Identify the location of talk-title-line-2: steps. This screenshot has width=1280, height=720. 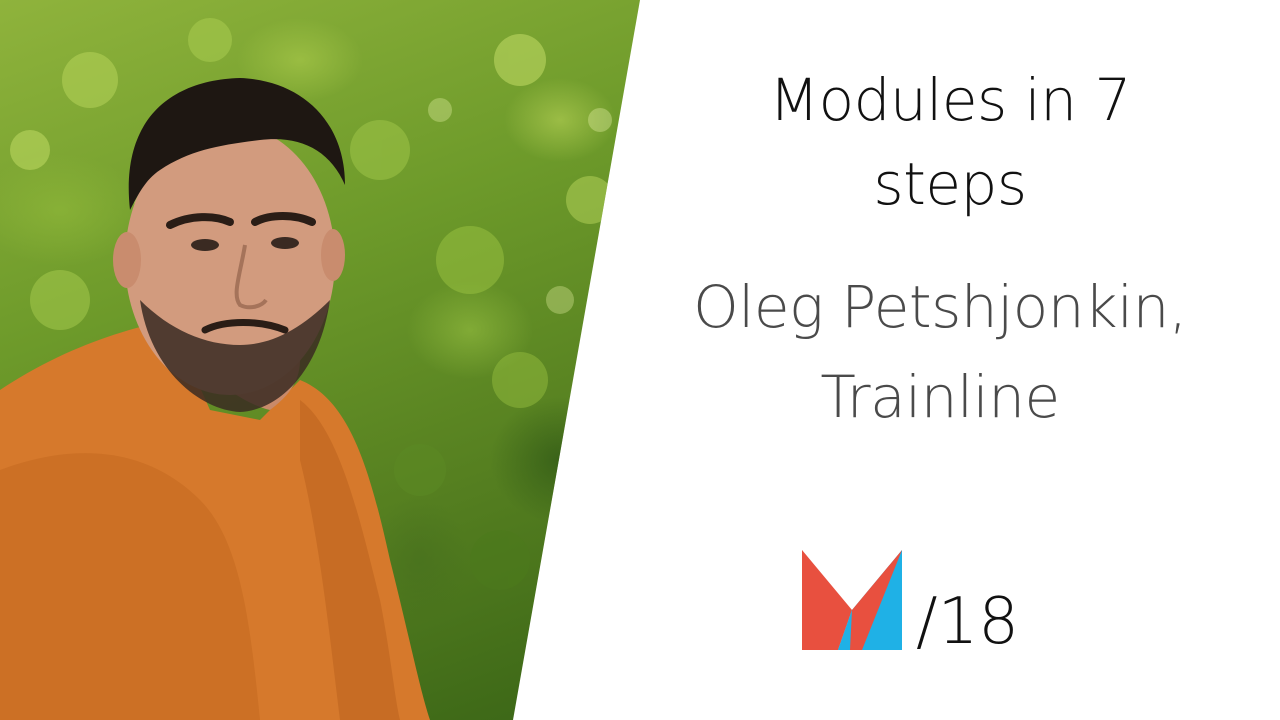
(950, 184).